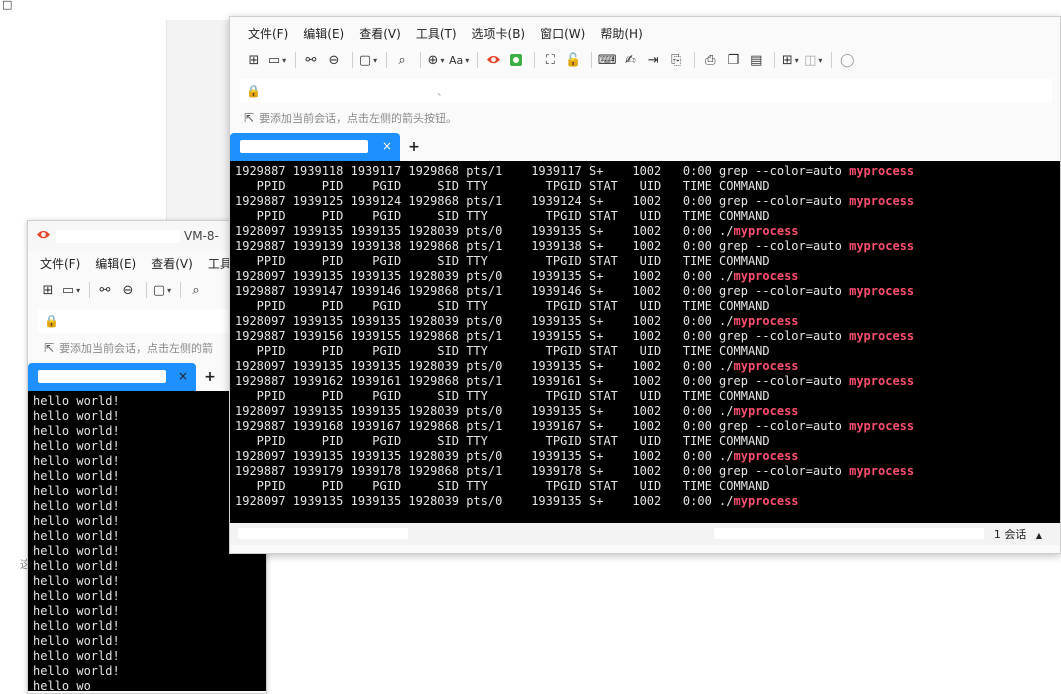  Describe the element at coordinates (710, 60) in the screenshot. I see `log-icon: ⎙` at that location.